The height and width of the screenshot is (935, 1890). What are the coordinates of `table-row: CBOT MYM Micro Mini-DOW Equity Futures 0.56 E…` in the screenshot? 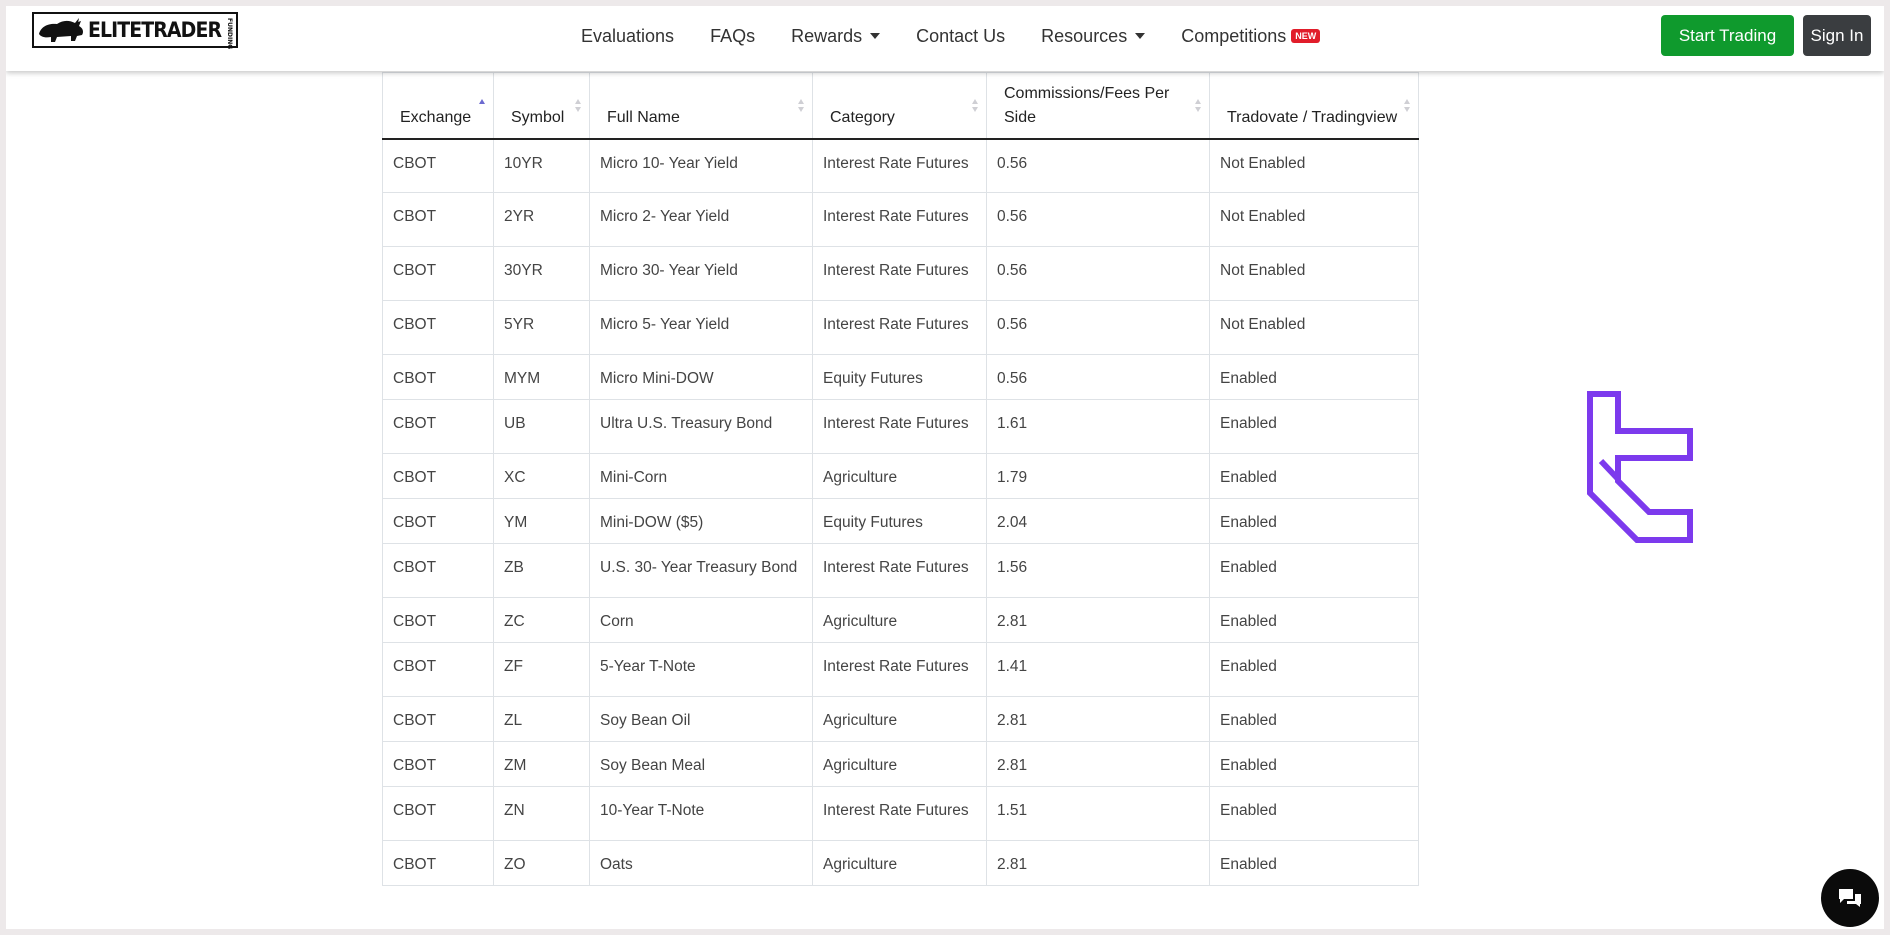 It's located at (900, 377).